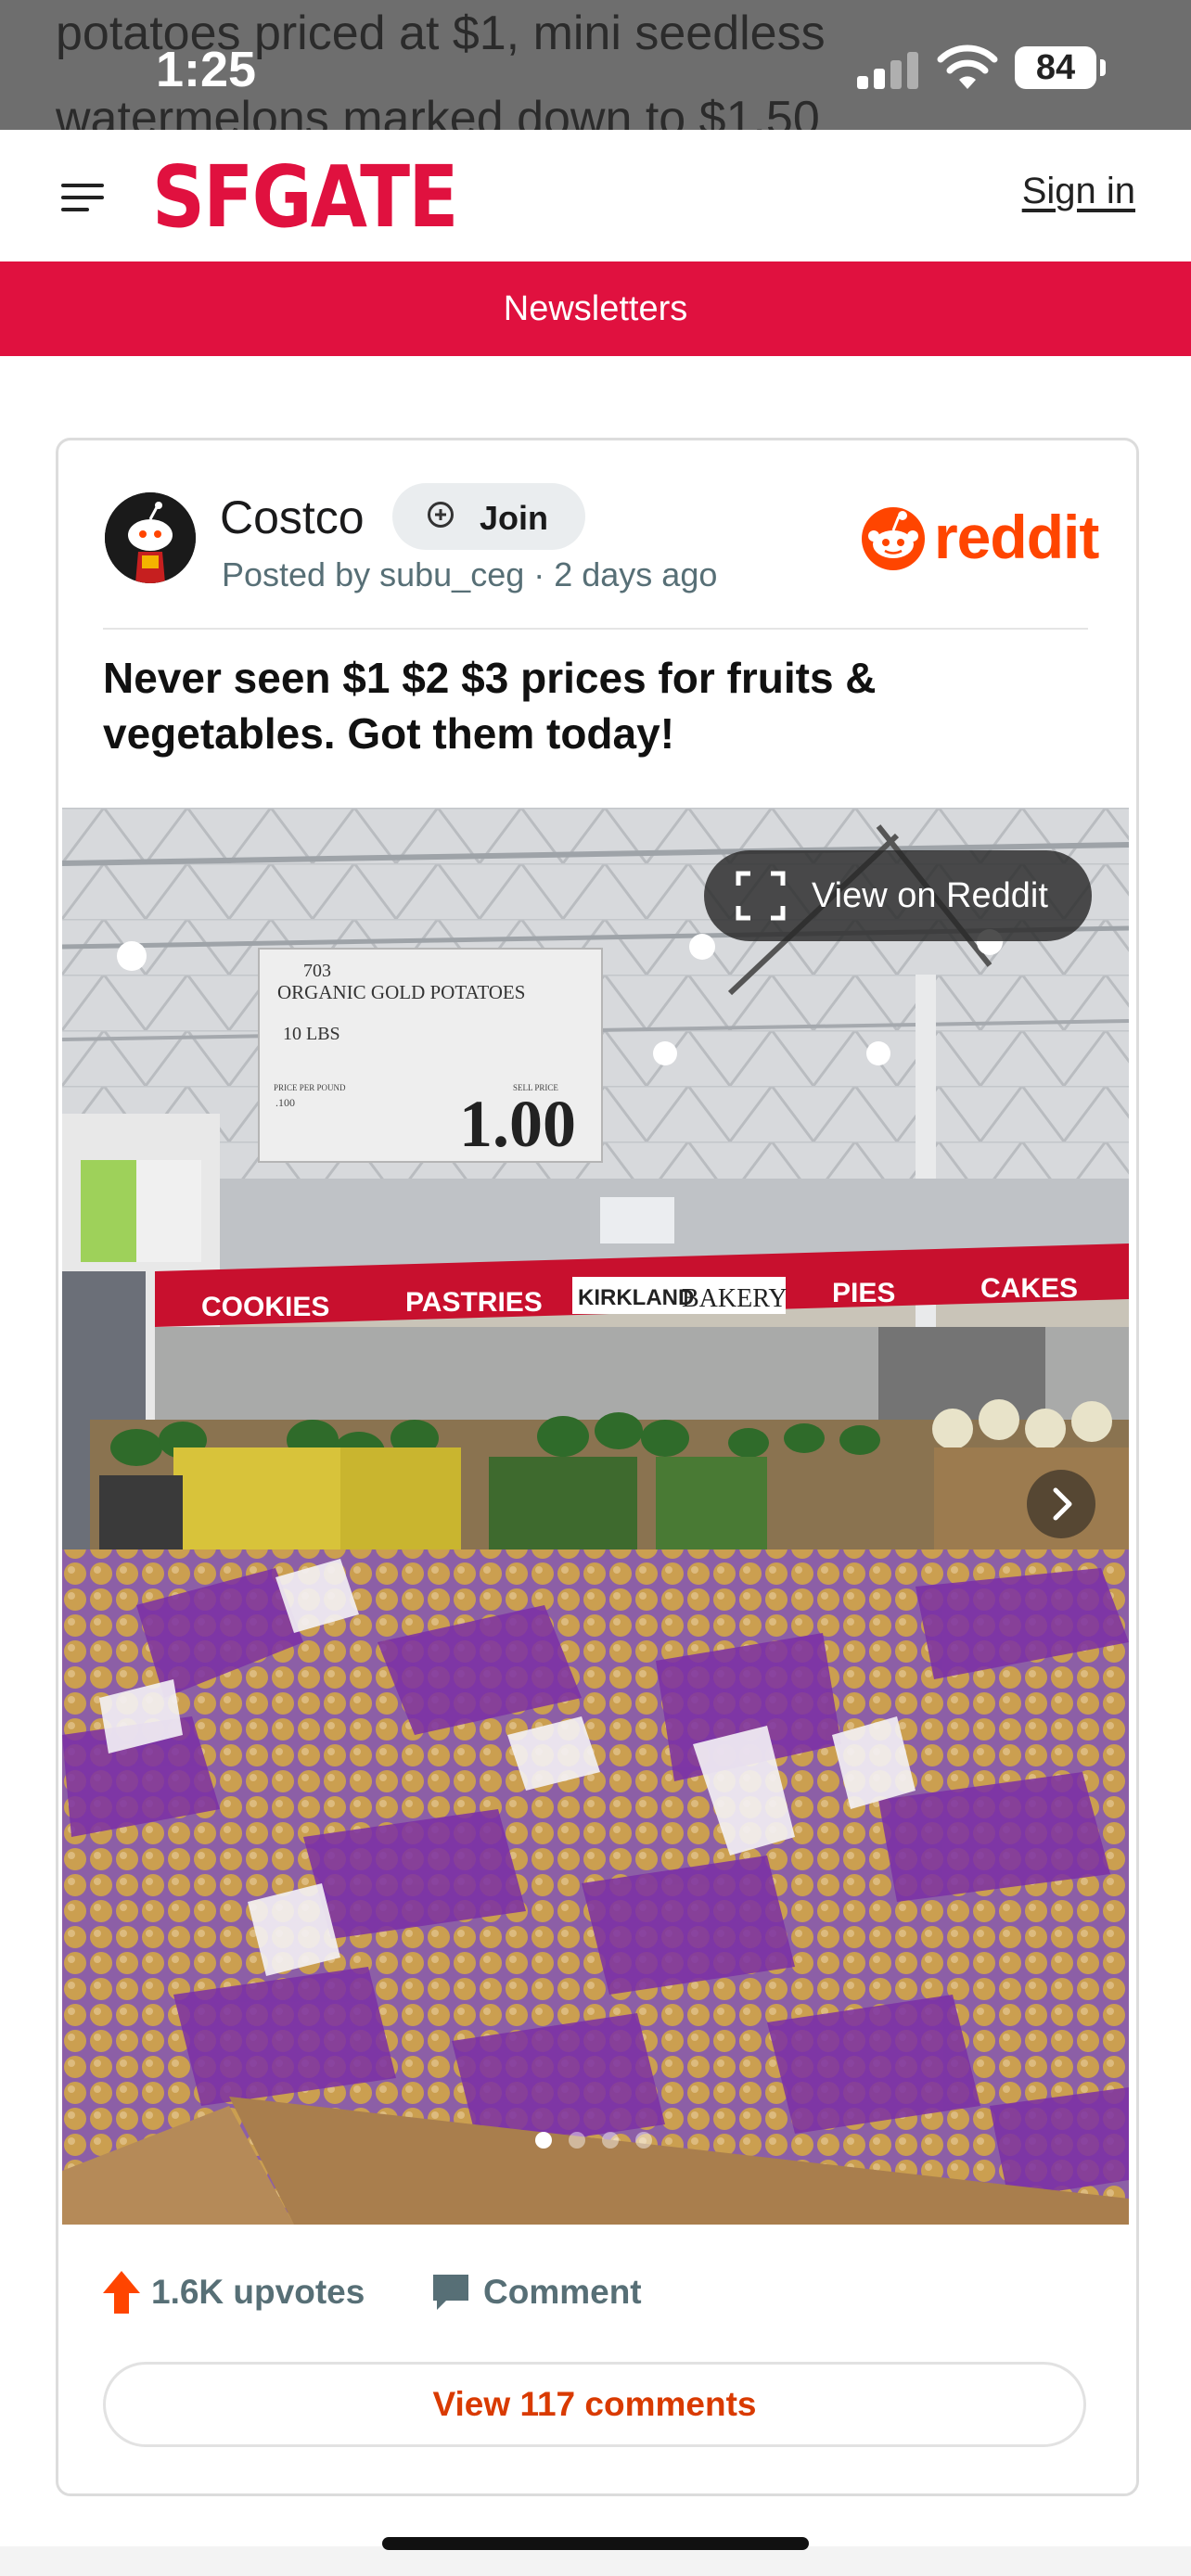  What do you see at coordinates (595, 308) in the screenshot?
I see `newsletters-link: Newsletters` at bounding box center [595, 308].